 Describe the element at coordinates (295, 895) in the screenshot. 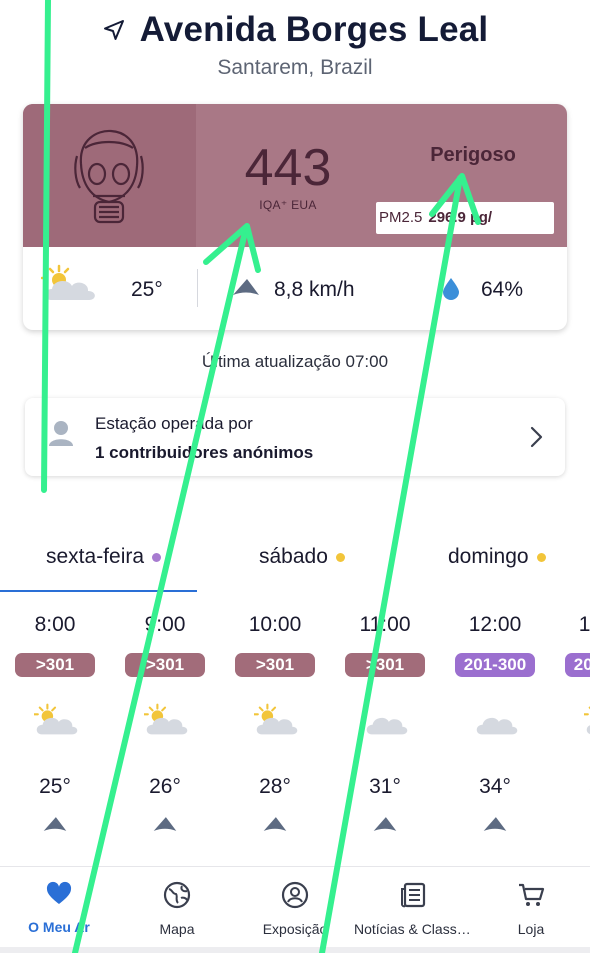

I see `exposure-icon` at that location.